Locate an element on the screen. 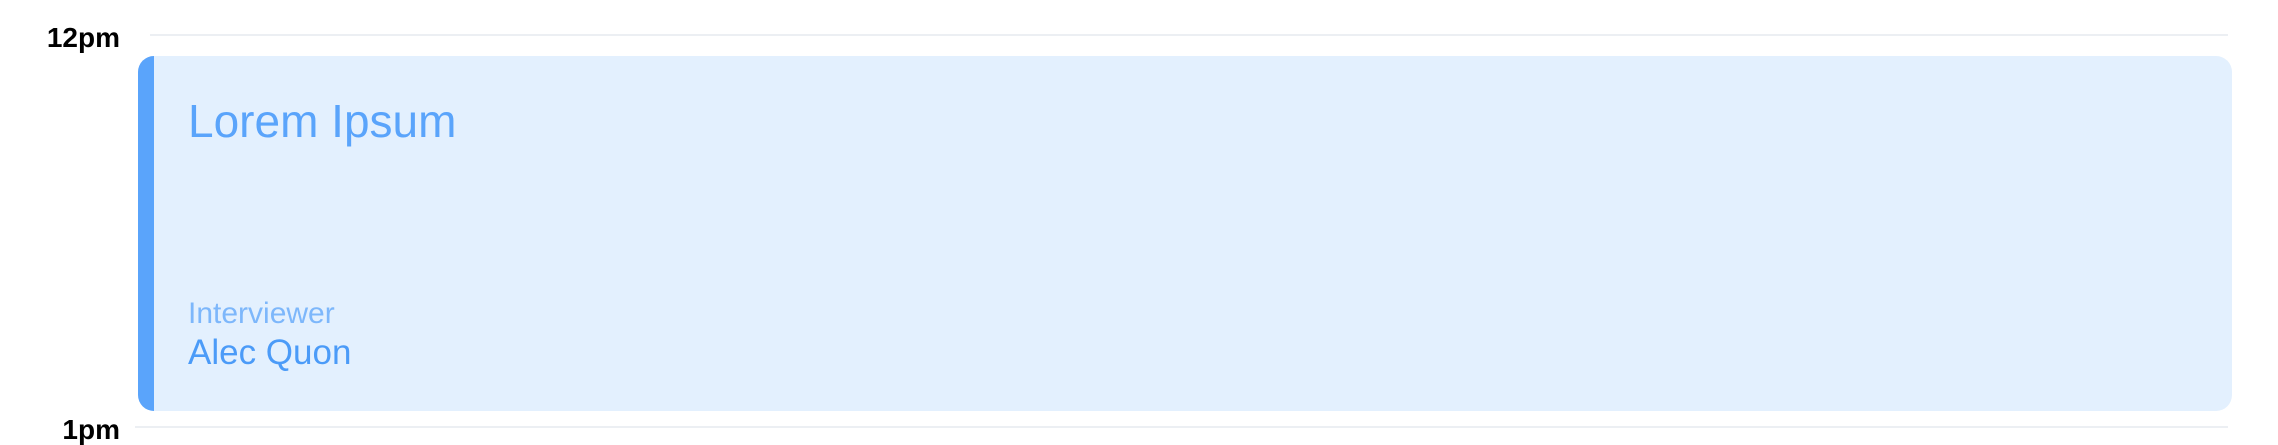 This screenshot has height=445, width=2278. interviewer-label: Interviewer is located at coordinates (261, 313).